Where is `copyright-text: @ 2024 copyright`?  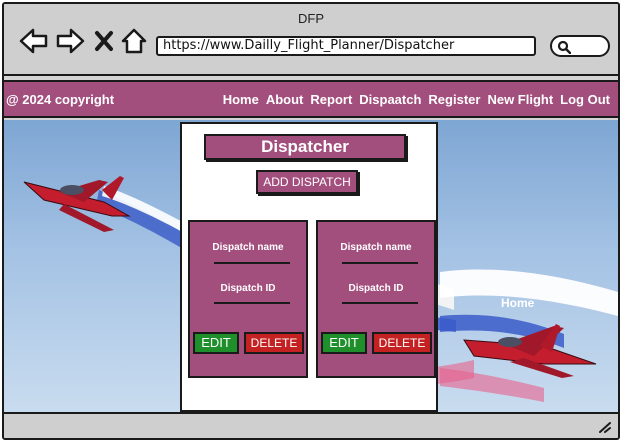
copyright-text: @ 2024 copyright is located at coordinates (60, 99).